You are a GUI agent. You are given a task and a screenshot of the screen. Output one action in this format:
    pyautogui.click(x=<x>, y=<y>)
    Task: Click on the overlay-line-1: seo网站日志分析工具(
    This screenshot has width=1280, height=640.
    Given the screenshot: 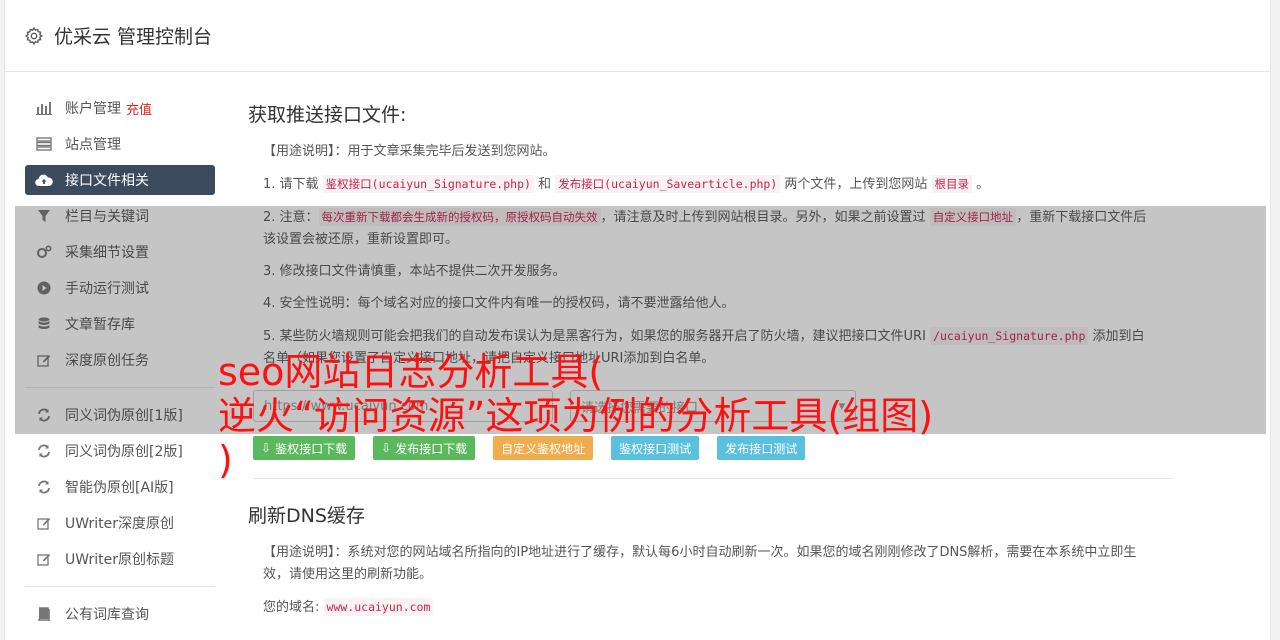 What is the action you would take?
    pyautogui.click(x=411, y=372)
    